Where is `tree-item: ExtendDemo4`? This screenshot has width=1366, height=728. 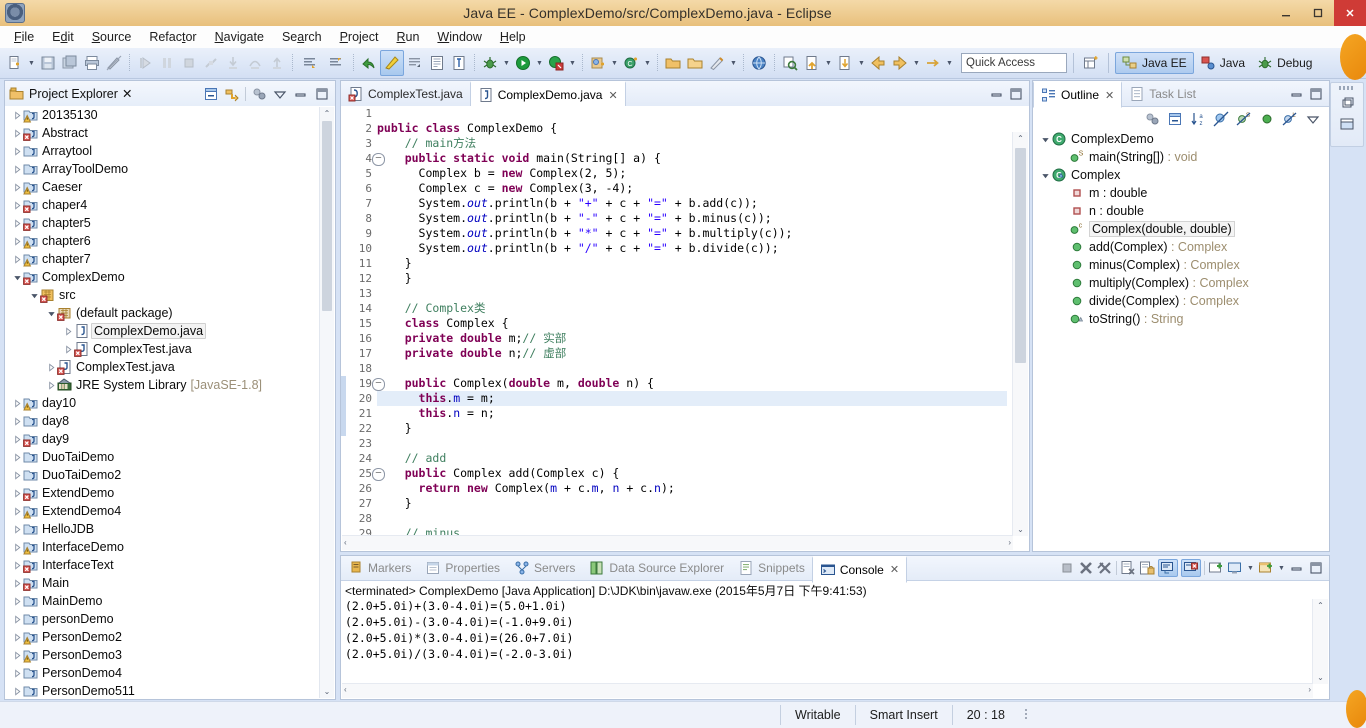
tree-item: ExtendDemo4 is located at coordinates (170, 511).